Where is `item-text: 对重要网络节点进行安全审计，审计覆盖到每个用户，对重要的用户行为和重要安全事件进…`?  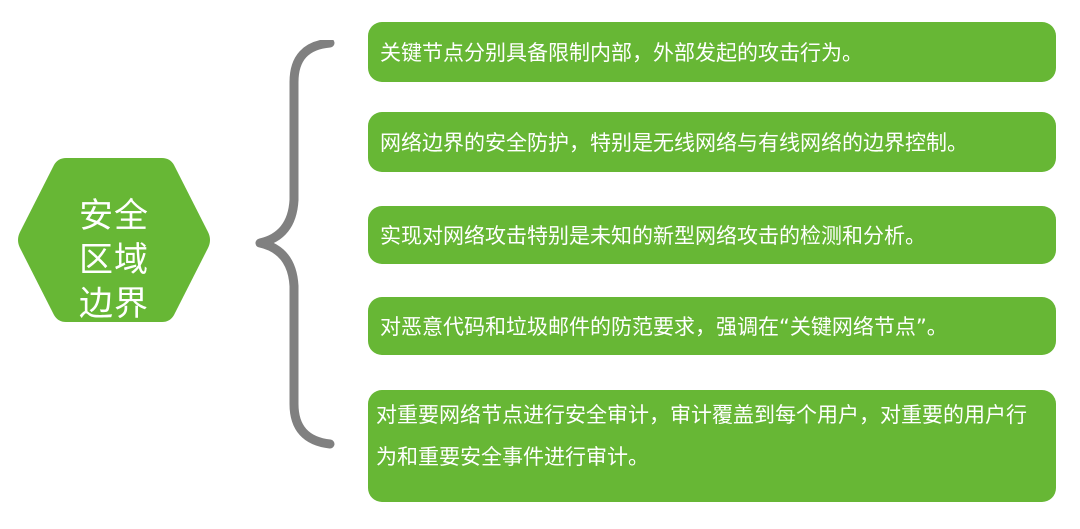 item-text: 对重要网络节点进行安全审计，审计覆盖到每个用户，对重要的用户行为和重要安全事件进… is located at coordinates (701, 436).